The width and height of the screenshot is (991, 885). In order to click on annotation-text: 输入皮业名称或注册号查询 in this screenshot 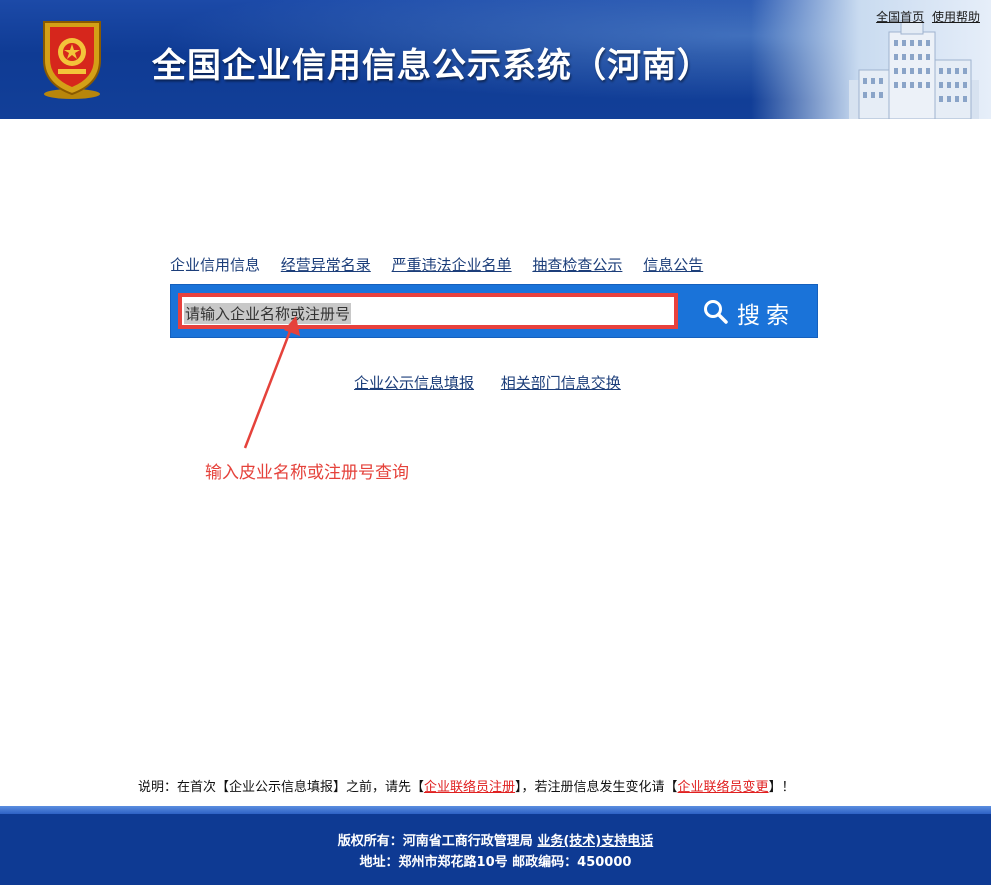, I will do `click(307, 473)`.